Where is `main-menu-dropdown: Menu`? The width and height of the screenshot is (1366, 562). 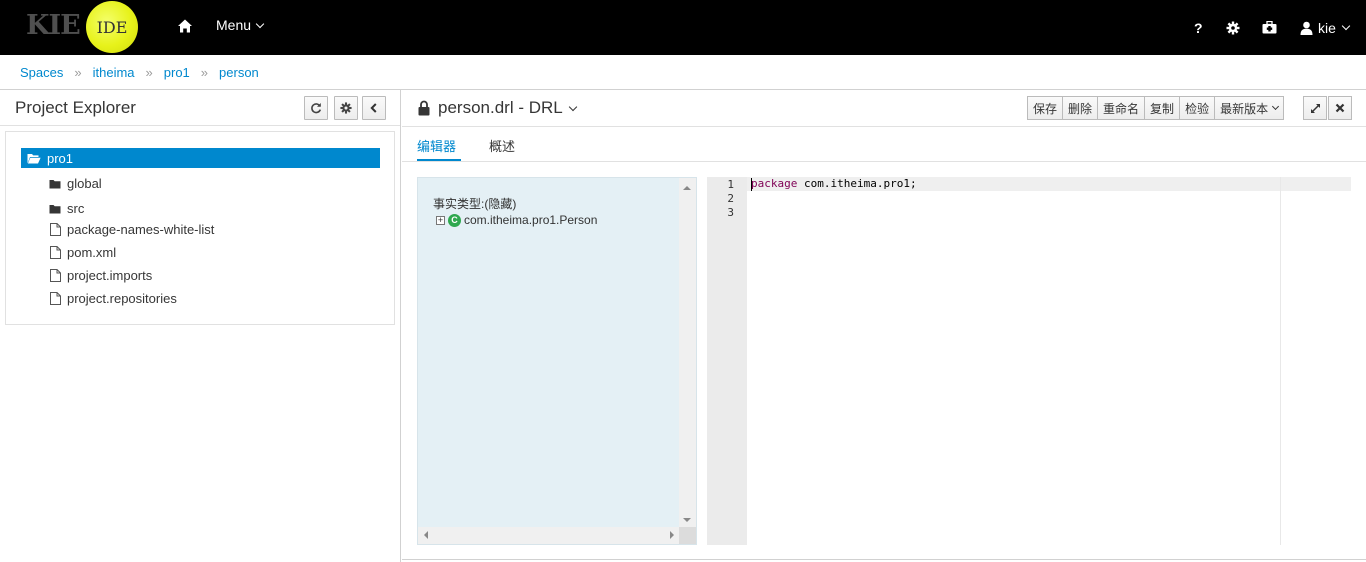 main-menu-dropdown: Menu is located at coordinates (240, 25).